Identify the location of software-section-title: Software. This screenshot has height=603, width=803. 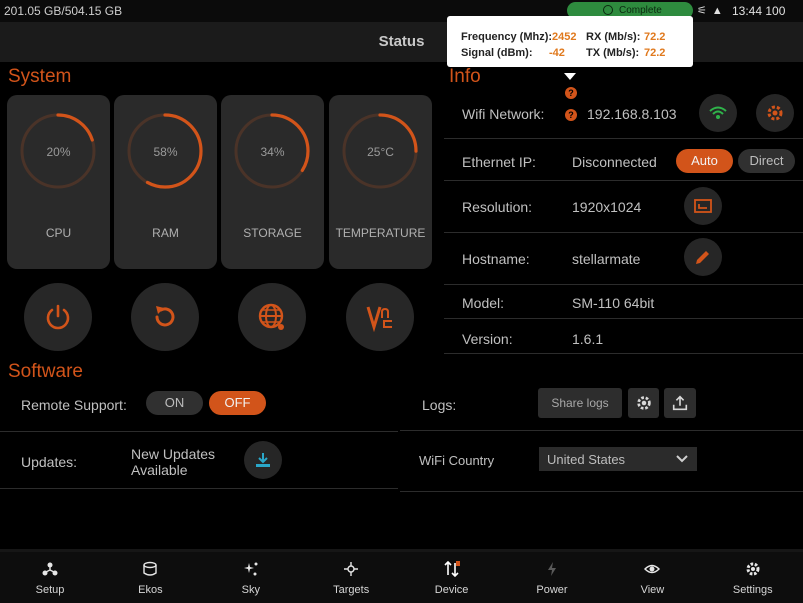
(45, 371).